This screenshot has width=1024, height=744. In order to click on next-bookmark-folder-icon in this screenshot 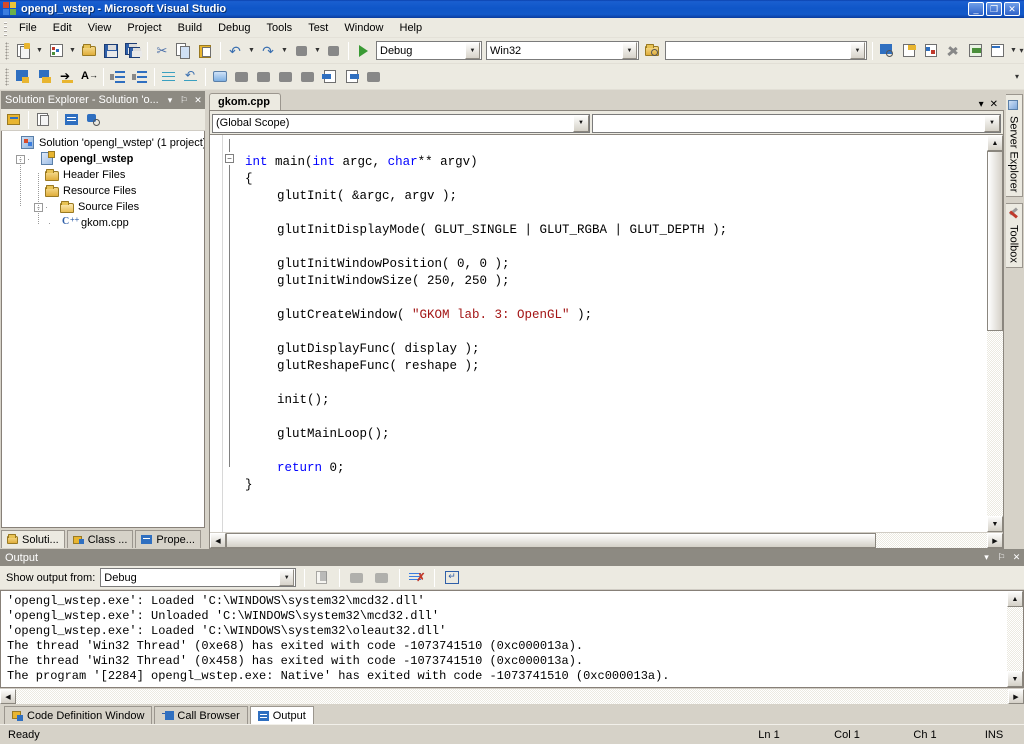, I will do `click(308, 77)`.